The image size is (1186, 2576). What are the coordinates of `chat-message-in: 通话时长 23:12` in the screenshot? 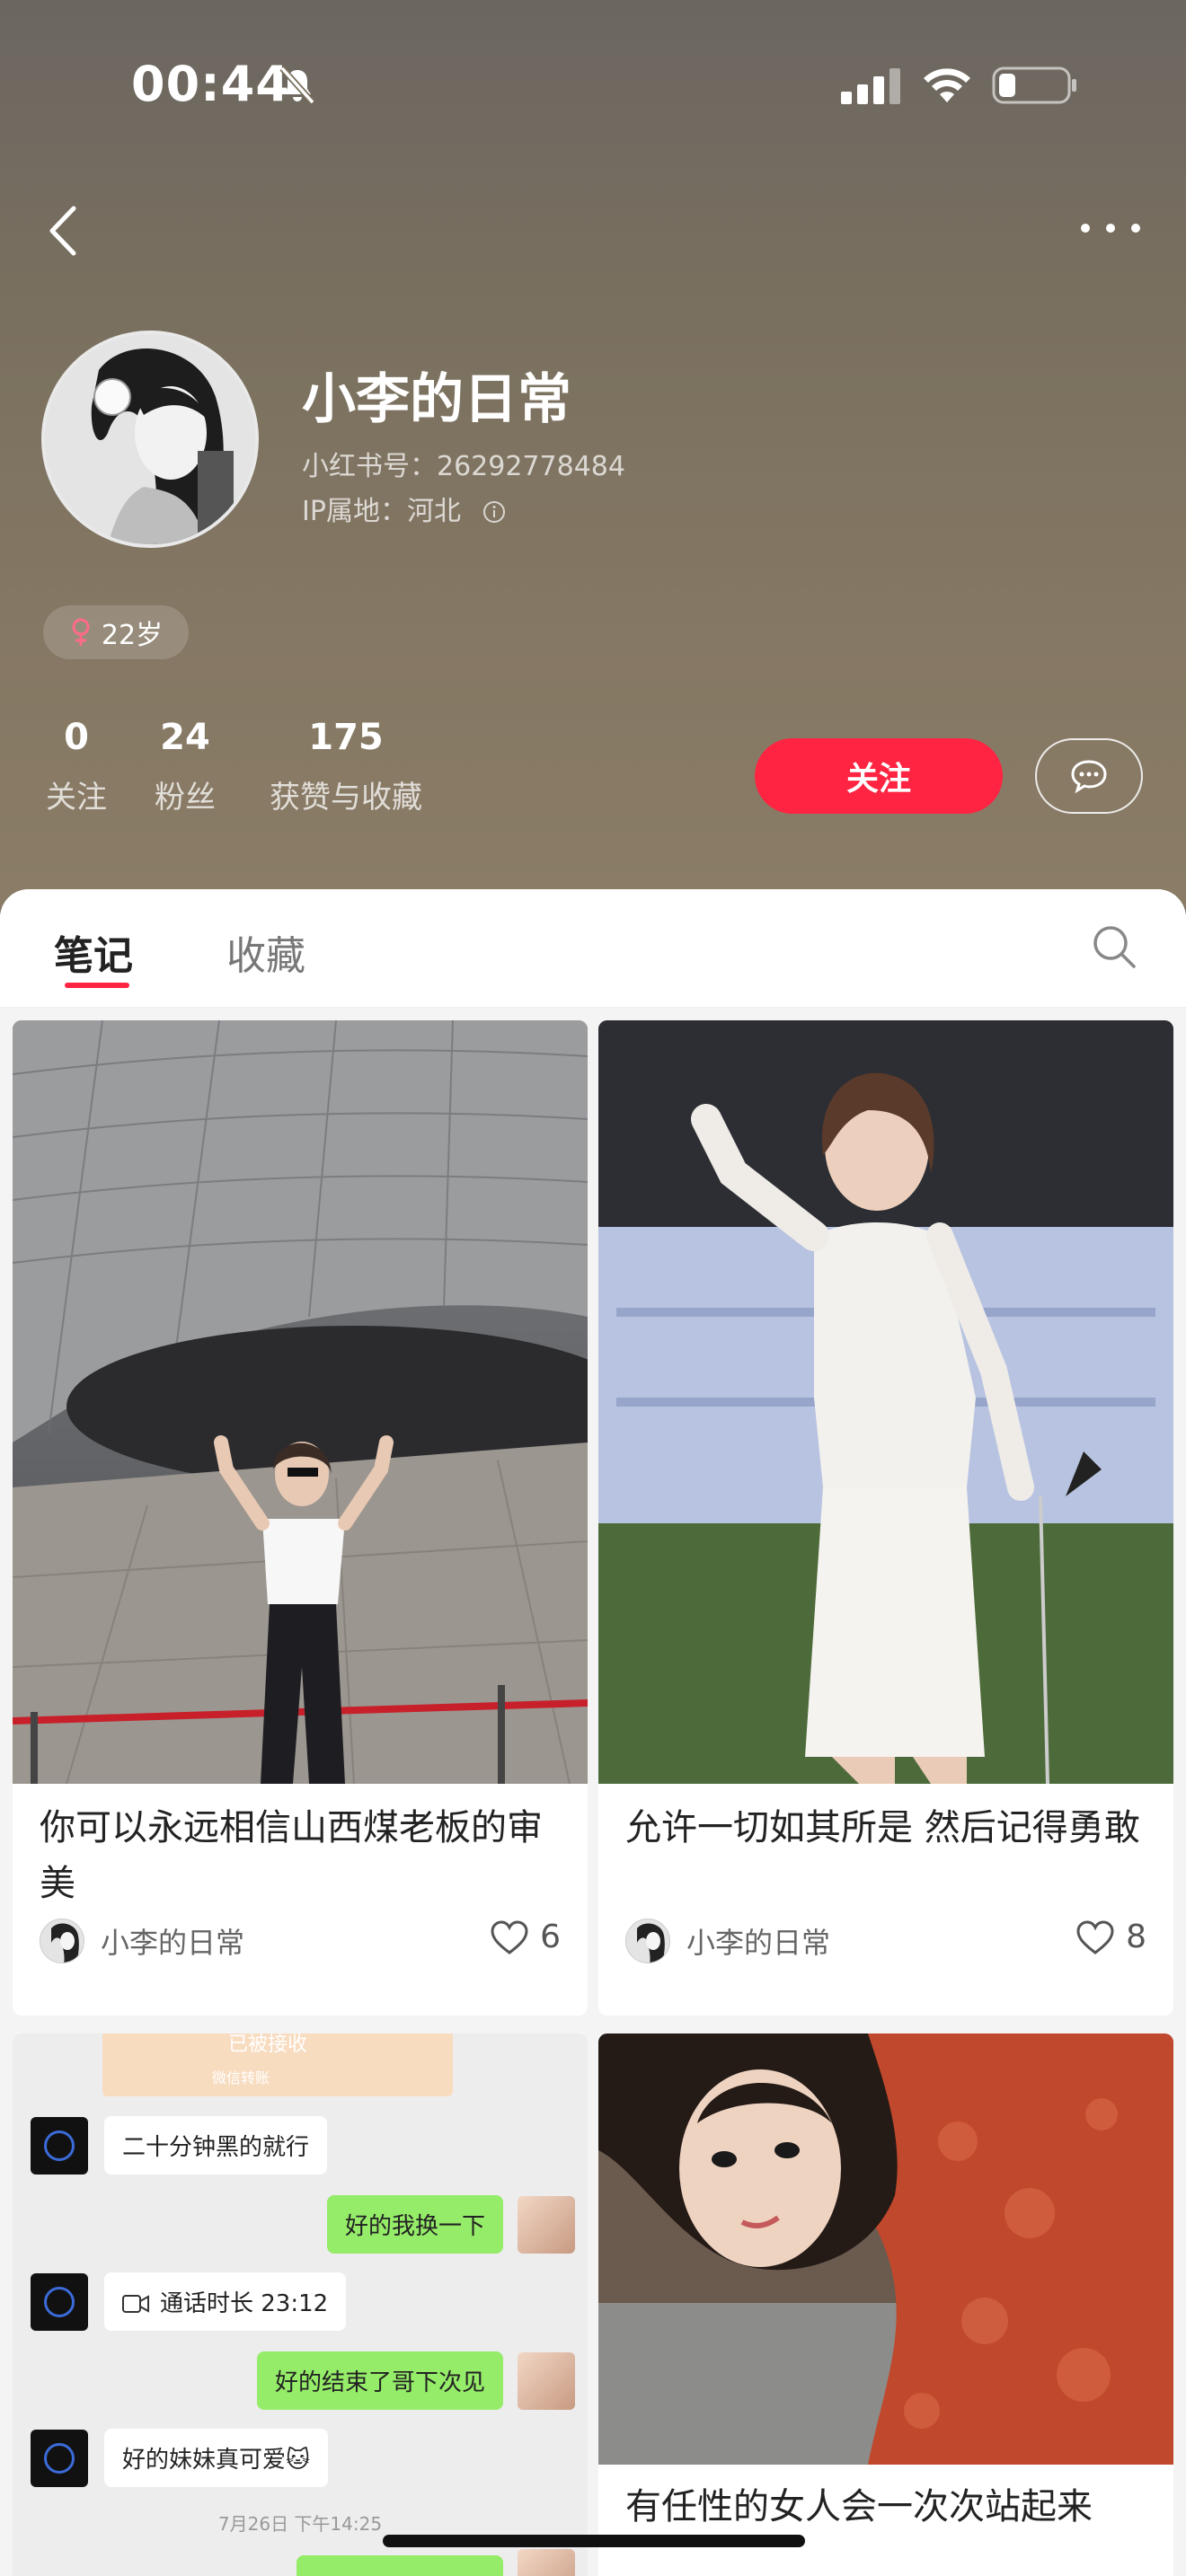 It's located at (189, 2301).